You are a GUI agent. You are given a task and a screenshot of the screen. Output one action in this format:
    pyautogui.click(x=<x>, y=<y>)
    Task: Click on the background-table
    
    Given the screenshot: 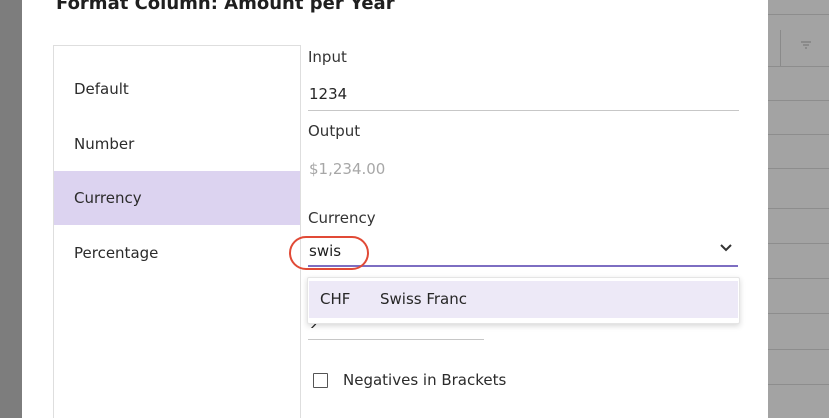 What is the action you would take?
    pyautogui.click(x=798, y=209)
    